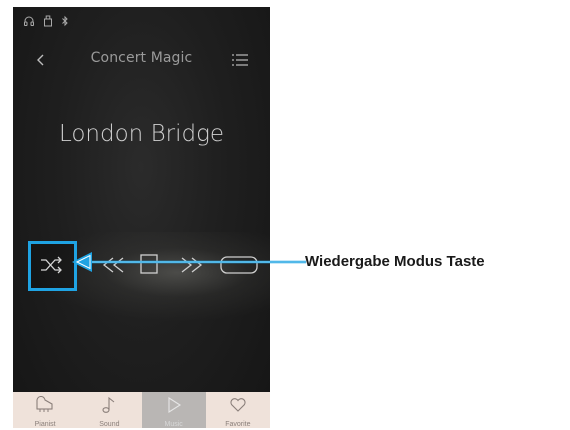 This screenshot has width=570, height=430. Describe the element at coordinates (395, 261) in the screenshot. I see `callout-label: Wiedergabe Modus Taste` at that location.